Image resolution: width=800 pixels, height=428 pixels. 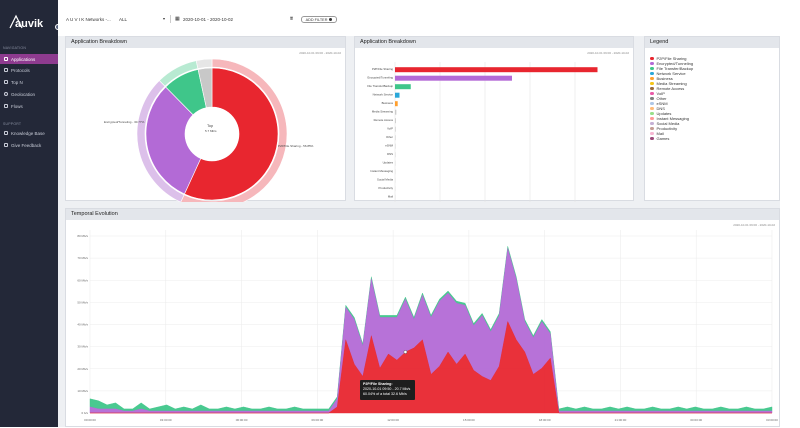 What do you see at coordinates (663, 138) in the screenshot?
I see `legend-label: Games` at bounding box center [663, 138].